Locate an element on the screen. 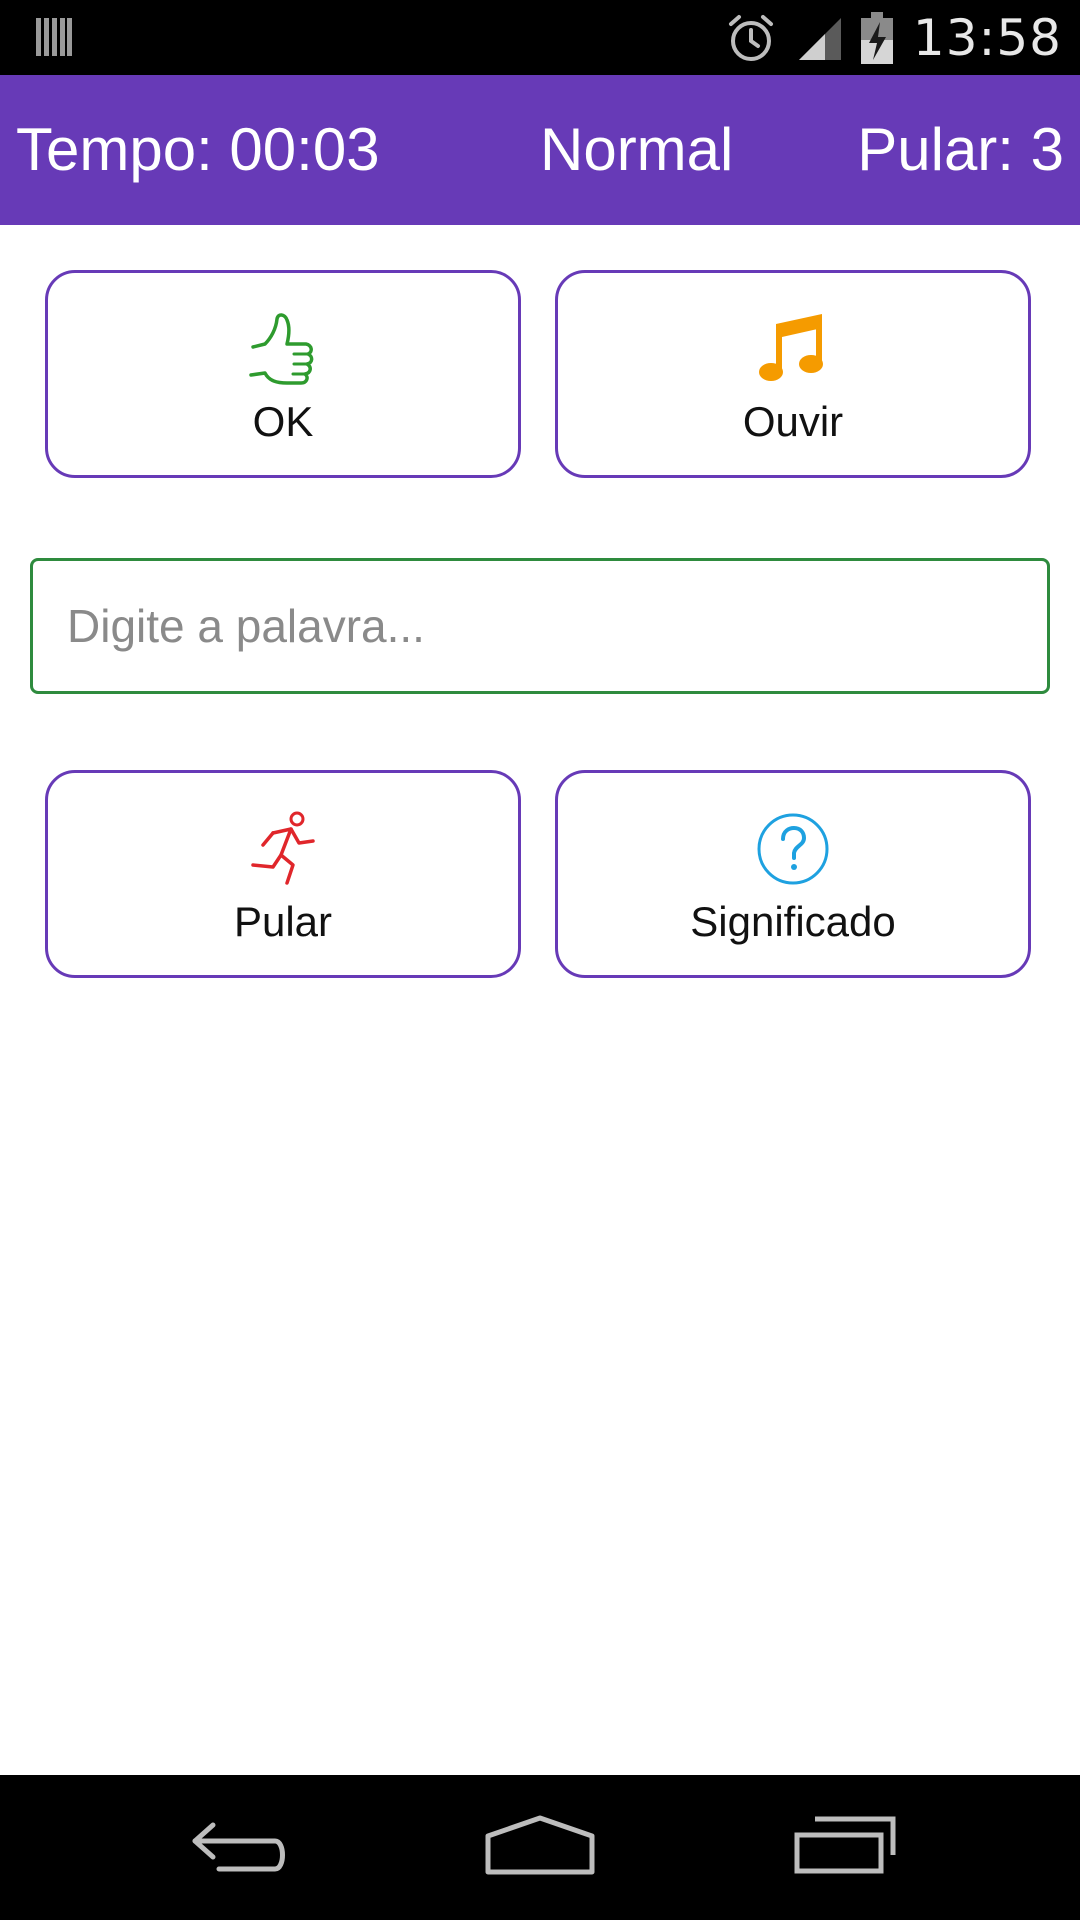 This screenshot has width=1080, height=1920. signal-icon is located at coordinates (819, 38).